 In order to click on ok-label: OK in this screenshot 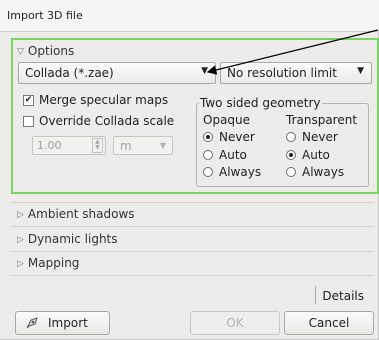, I will do `click(235, 323)`.